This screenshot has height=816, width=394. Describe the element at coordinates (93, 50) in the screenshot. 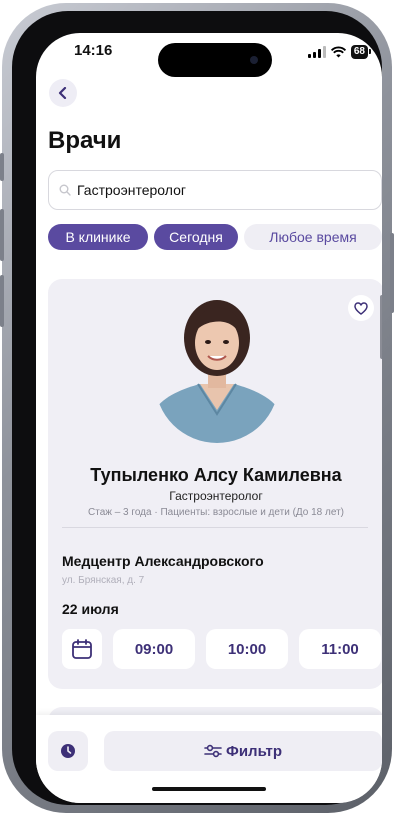

I see `status-time: 14:16` at that location.